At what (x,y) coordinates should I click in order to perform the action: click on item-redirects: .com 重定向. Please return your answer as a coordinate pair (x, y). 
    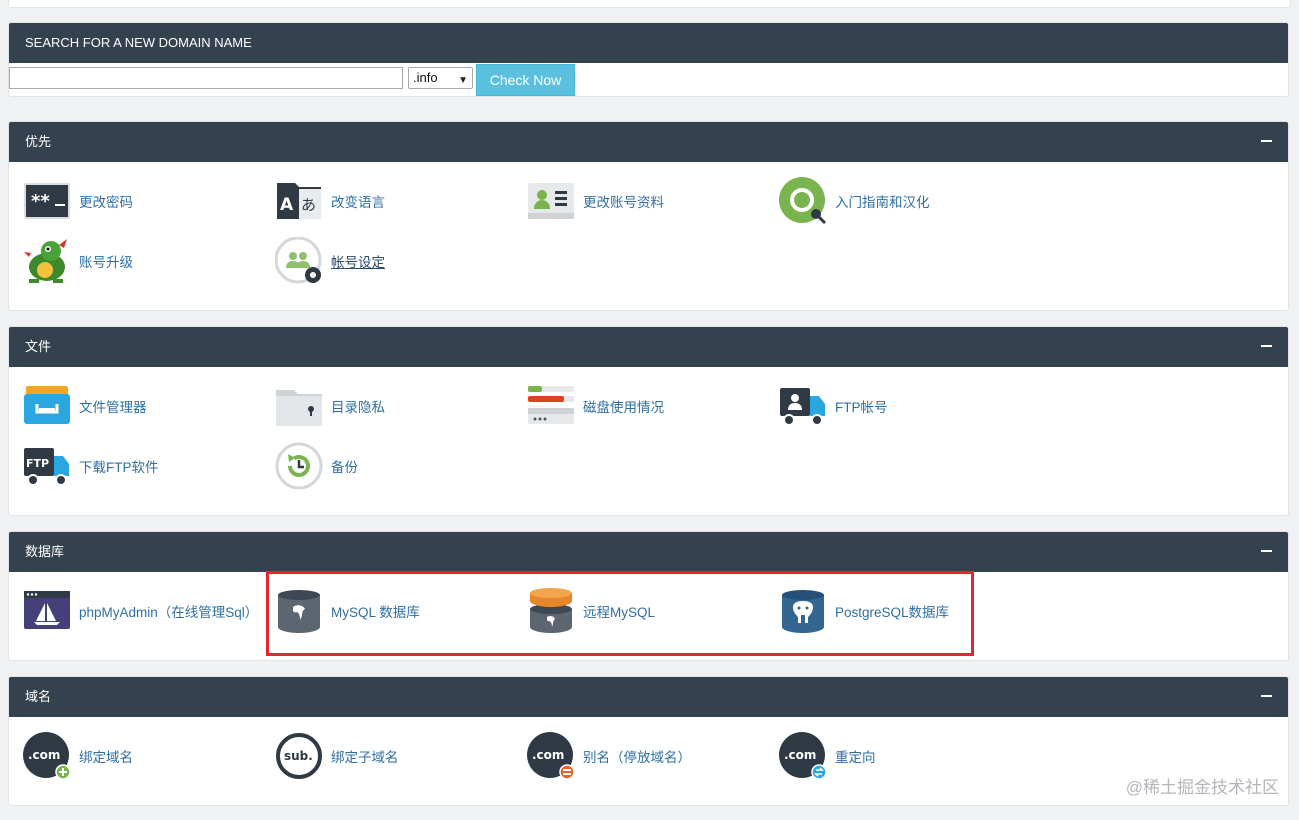
    Looking at the image, I should click on (827, 756).